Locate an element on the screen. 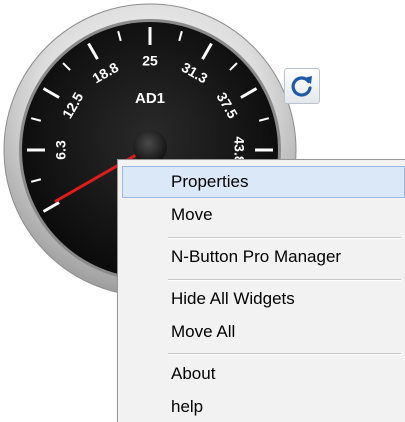 This screenshot has height=422, width=405. menu-item-hide-all-widgets: Hide All Widgets is located at coordinates (263, 299).